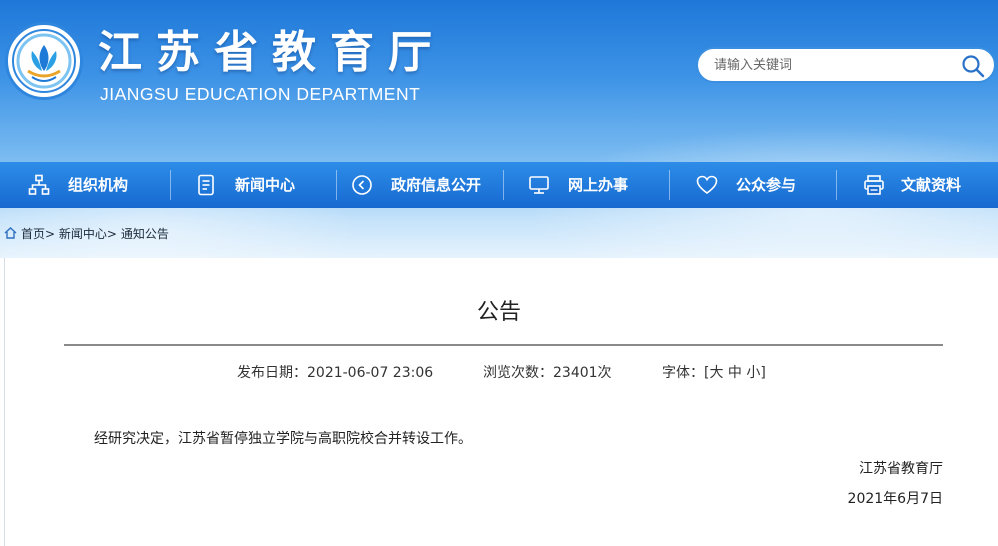  I want to click on nav-item-public-participation: 公众参与, so click(753, 185).